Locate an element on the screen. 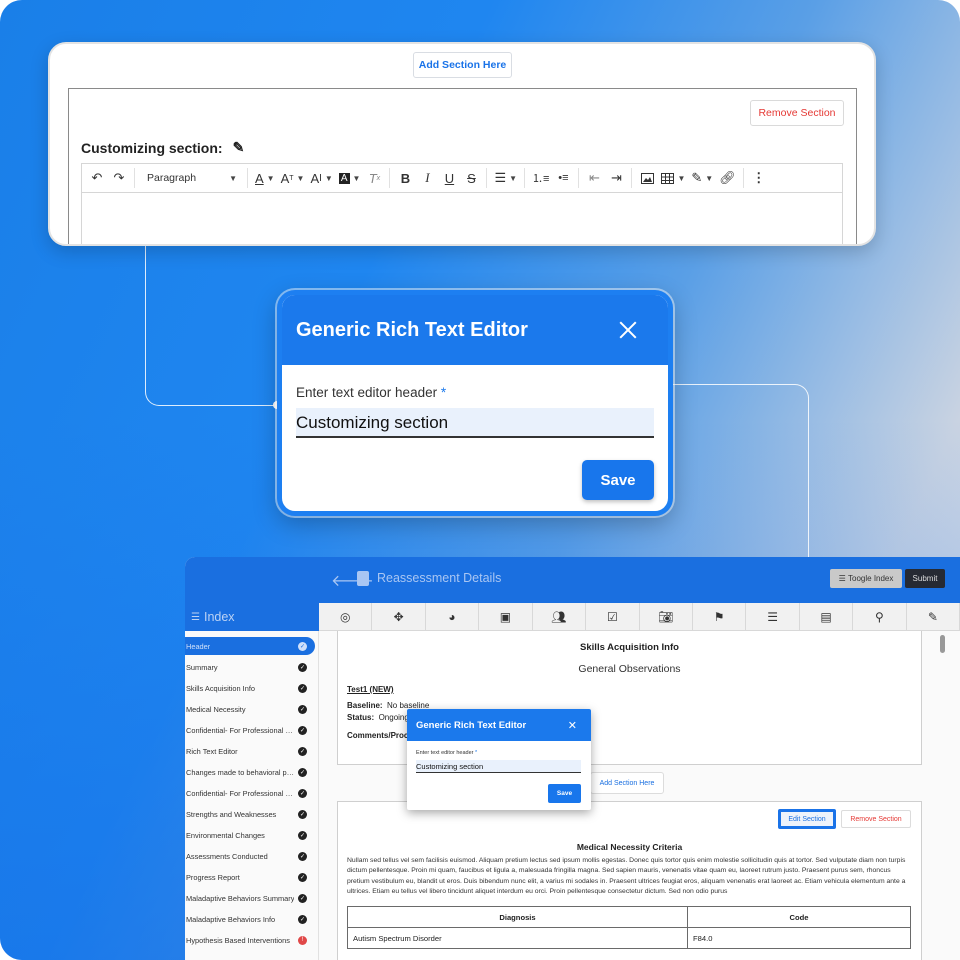 The image size is (960, 960). sidebar-item-label: Medical Necessity is located at coordinates (216, 709).